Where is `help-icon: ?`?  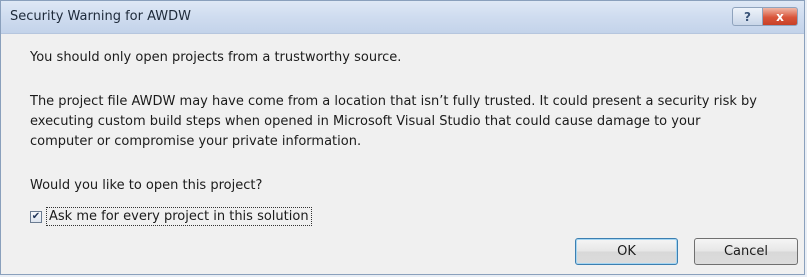
help-icon: ? is located at coordinates (747, 16).